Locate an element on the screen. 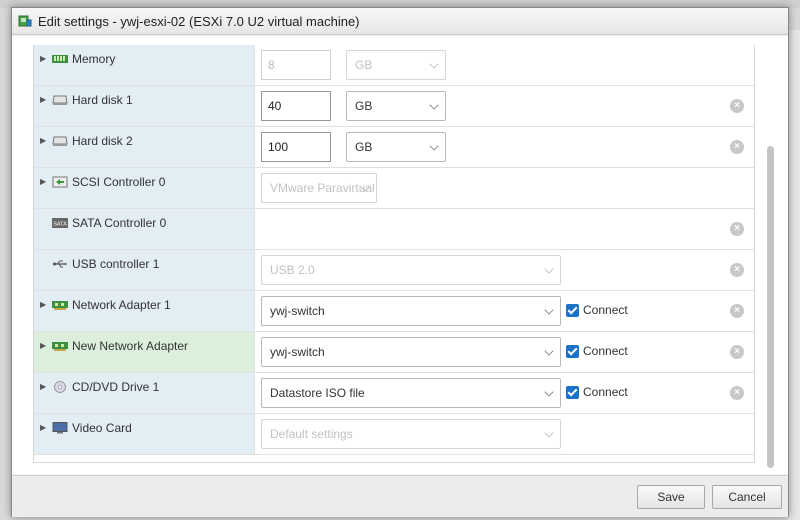 The height and width of the screenshot is (520, 800). row-label-text: Network Adapter 1 is located at coordinates (121, 305).